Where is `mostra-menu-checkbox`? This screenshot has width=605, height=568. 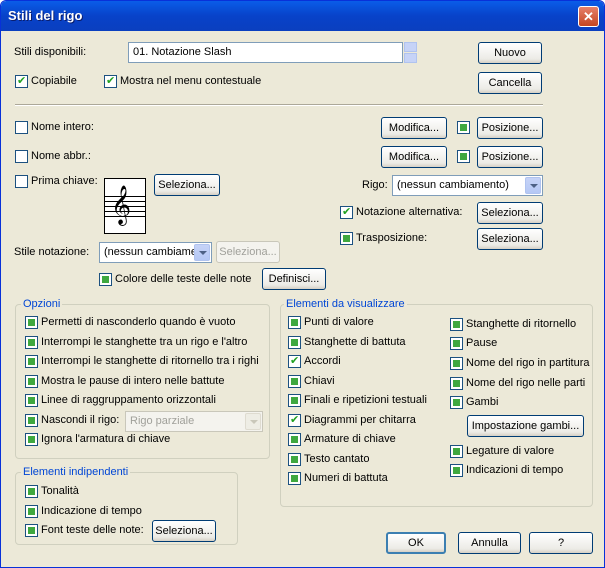 mostra-menu-checkbox is located at coordinates (110, 81).